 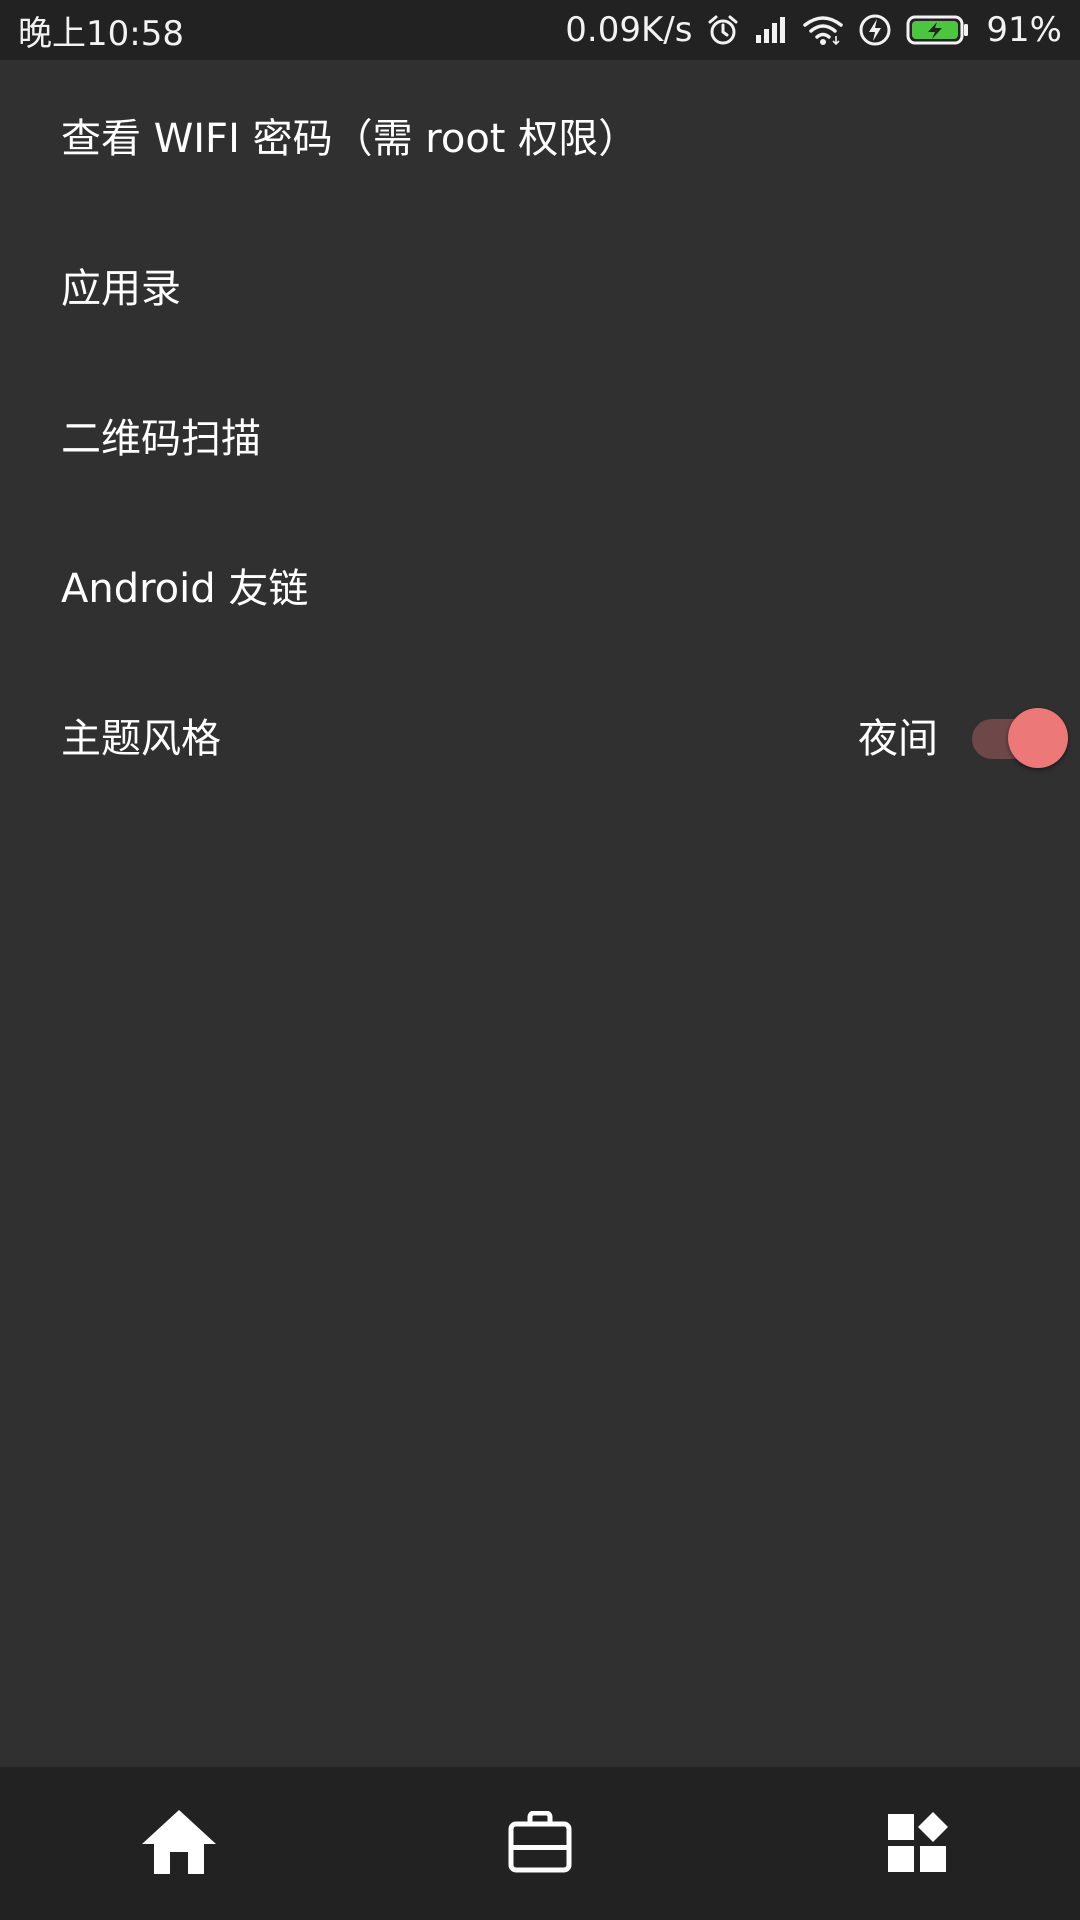 I want to click on nav-tools, so click(x=540, y=1843).